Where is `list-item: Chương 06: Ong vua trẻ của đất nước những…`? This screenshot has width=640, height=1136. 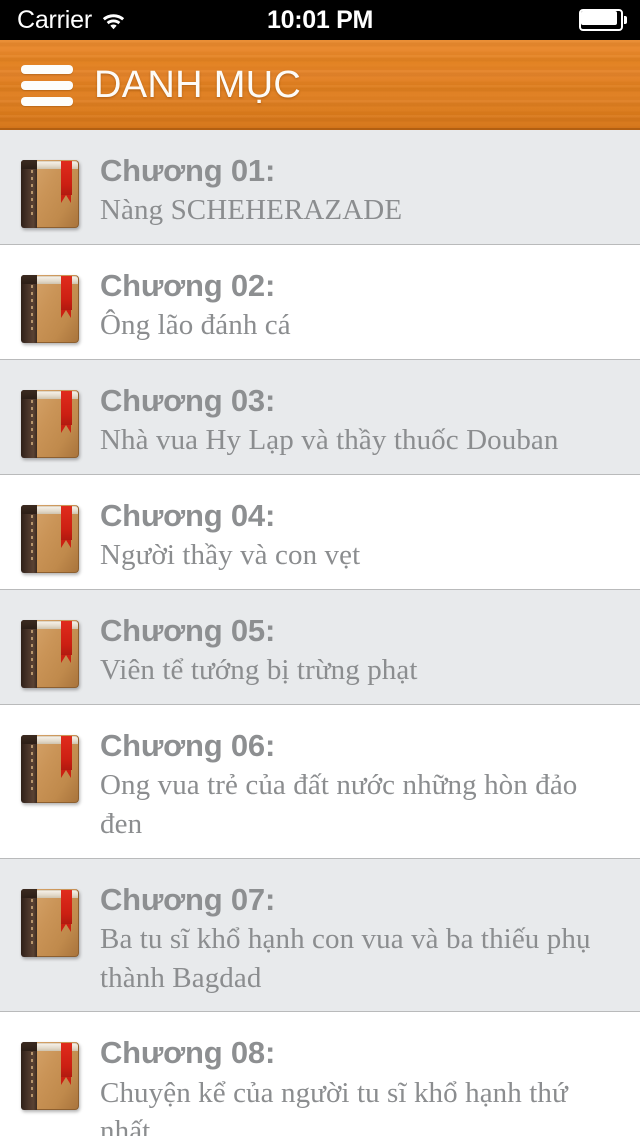 list-item: Chương 06: Ong vua trẻ của đất nước những… is located at coordinates (320, 782).